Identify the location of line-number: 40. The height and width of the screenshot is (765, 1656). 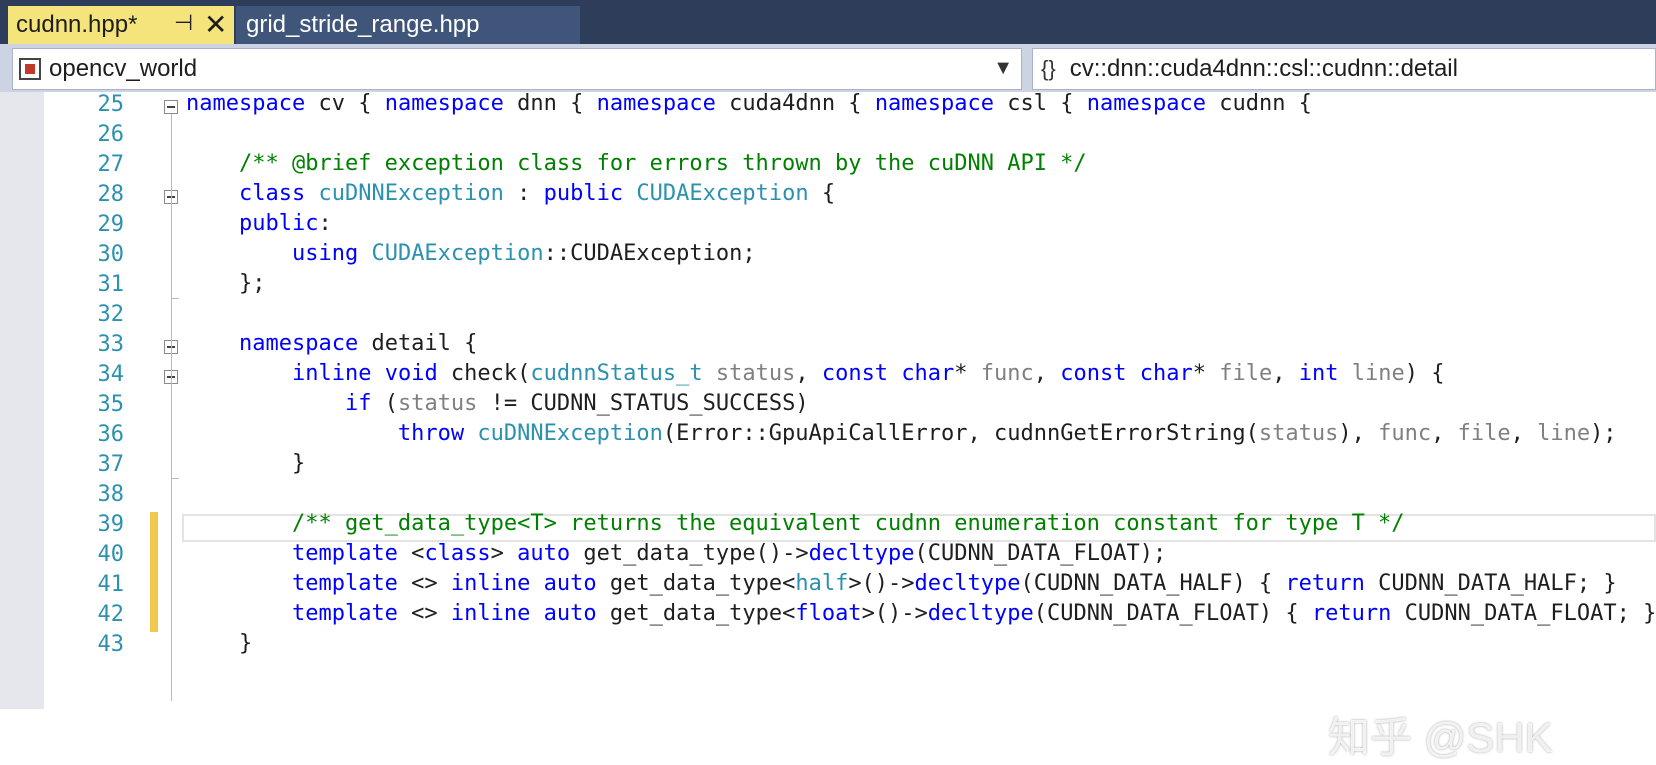
(111, 554).